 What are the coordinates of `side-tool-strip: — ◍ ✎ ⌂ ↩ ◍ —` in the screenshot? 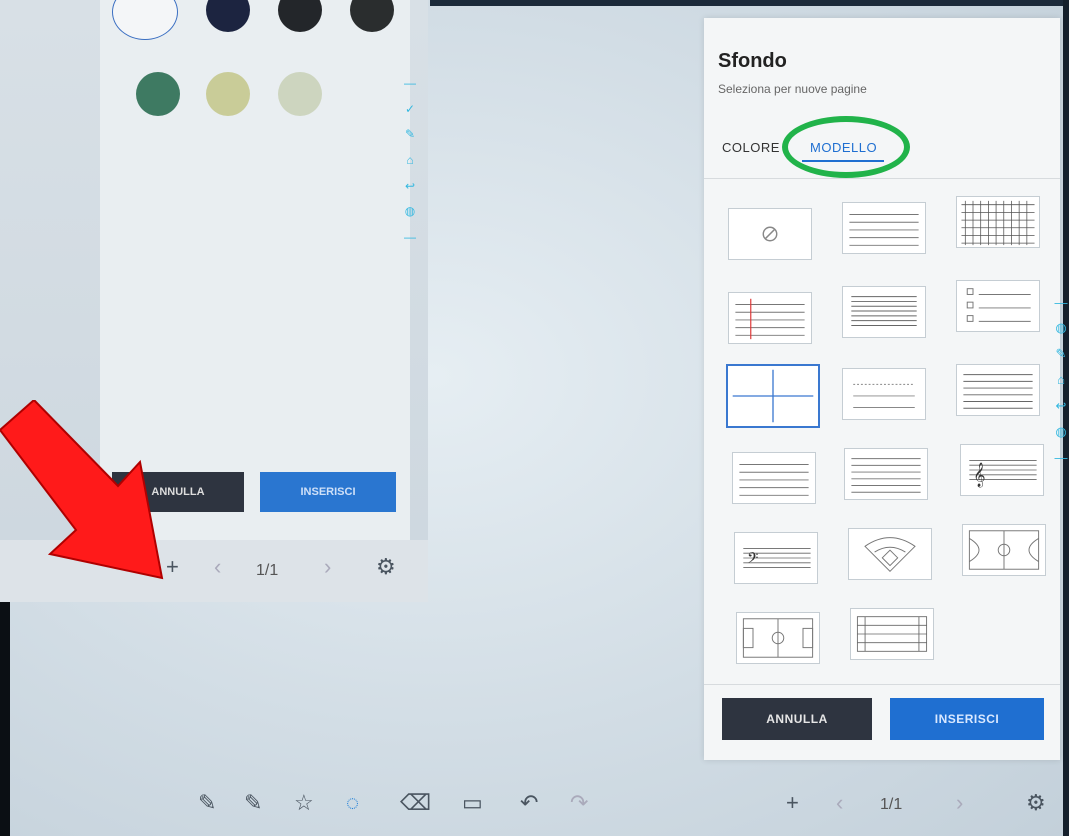 It's located at (1061, 380).